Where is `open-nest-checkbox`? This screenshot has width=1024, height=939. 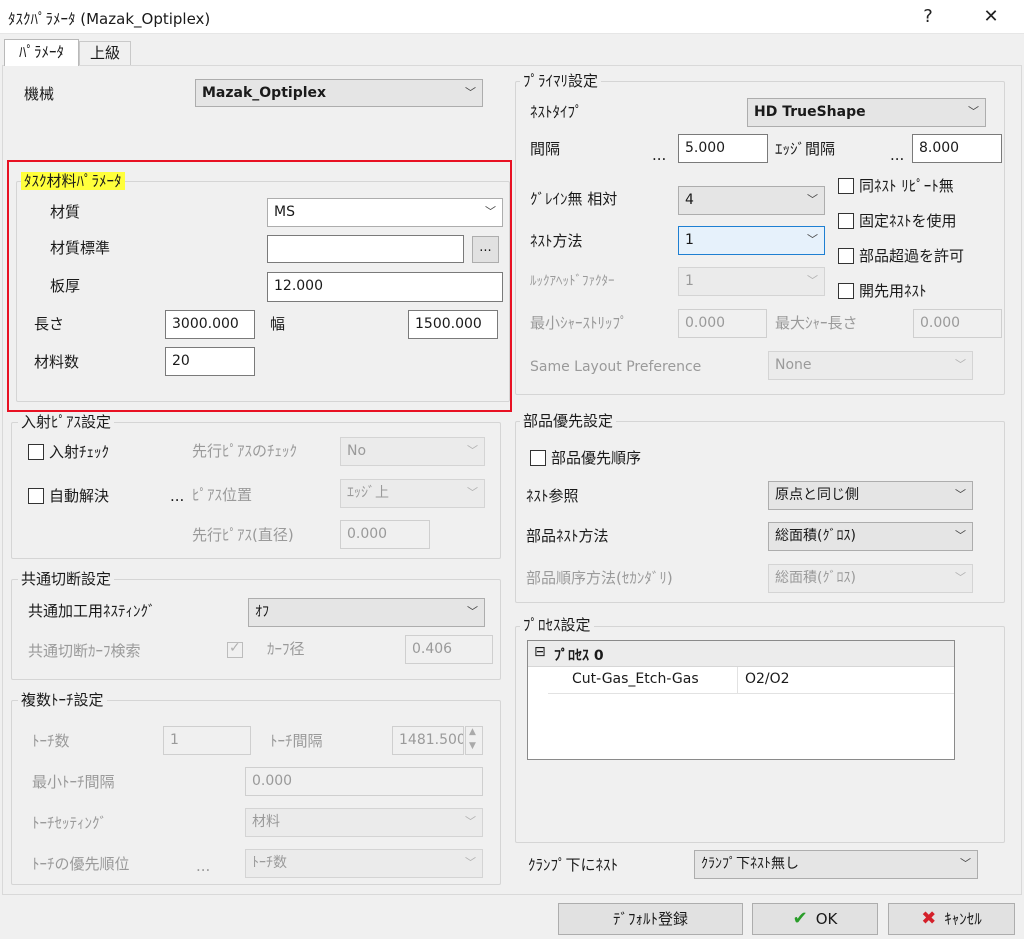
open-nest-checkbox is located at coordinates (846, 291).